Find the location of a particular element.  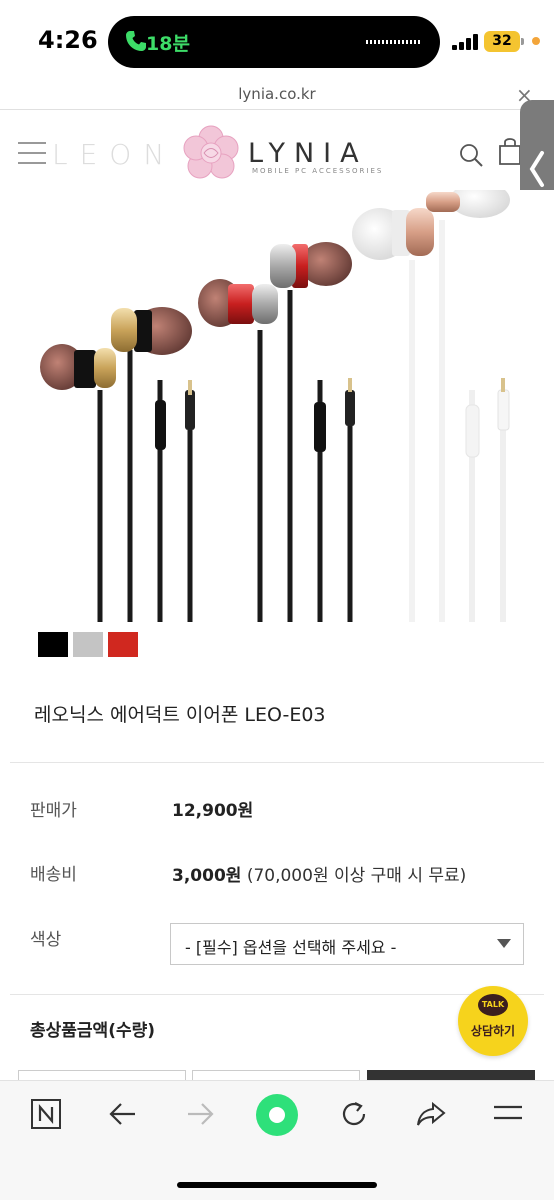

forward-arrow-icon is located at coordinates (200, 1118).